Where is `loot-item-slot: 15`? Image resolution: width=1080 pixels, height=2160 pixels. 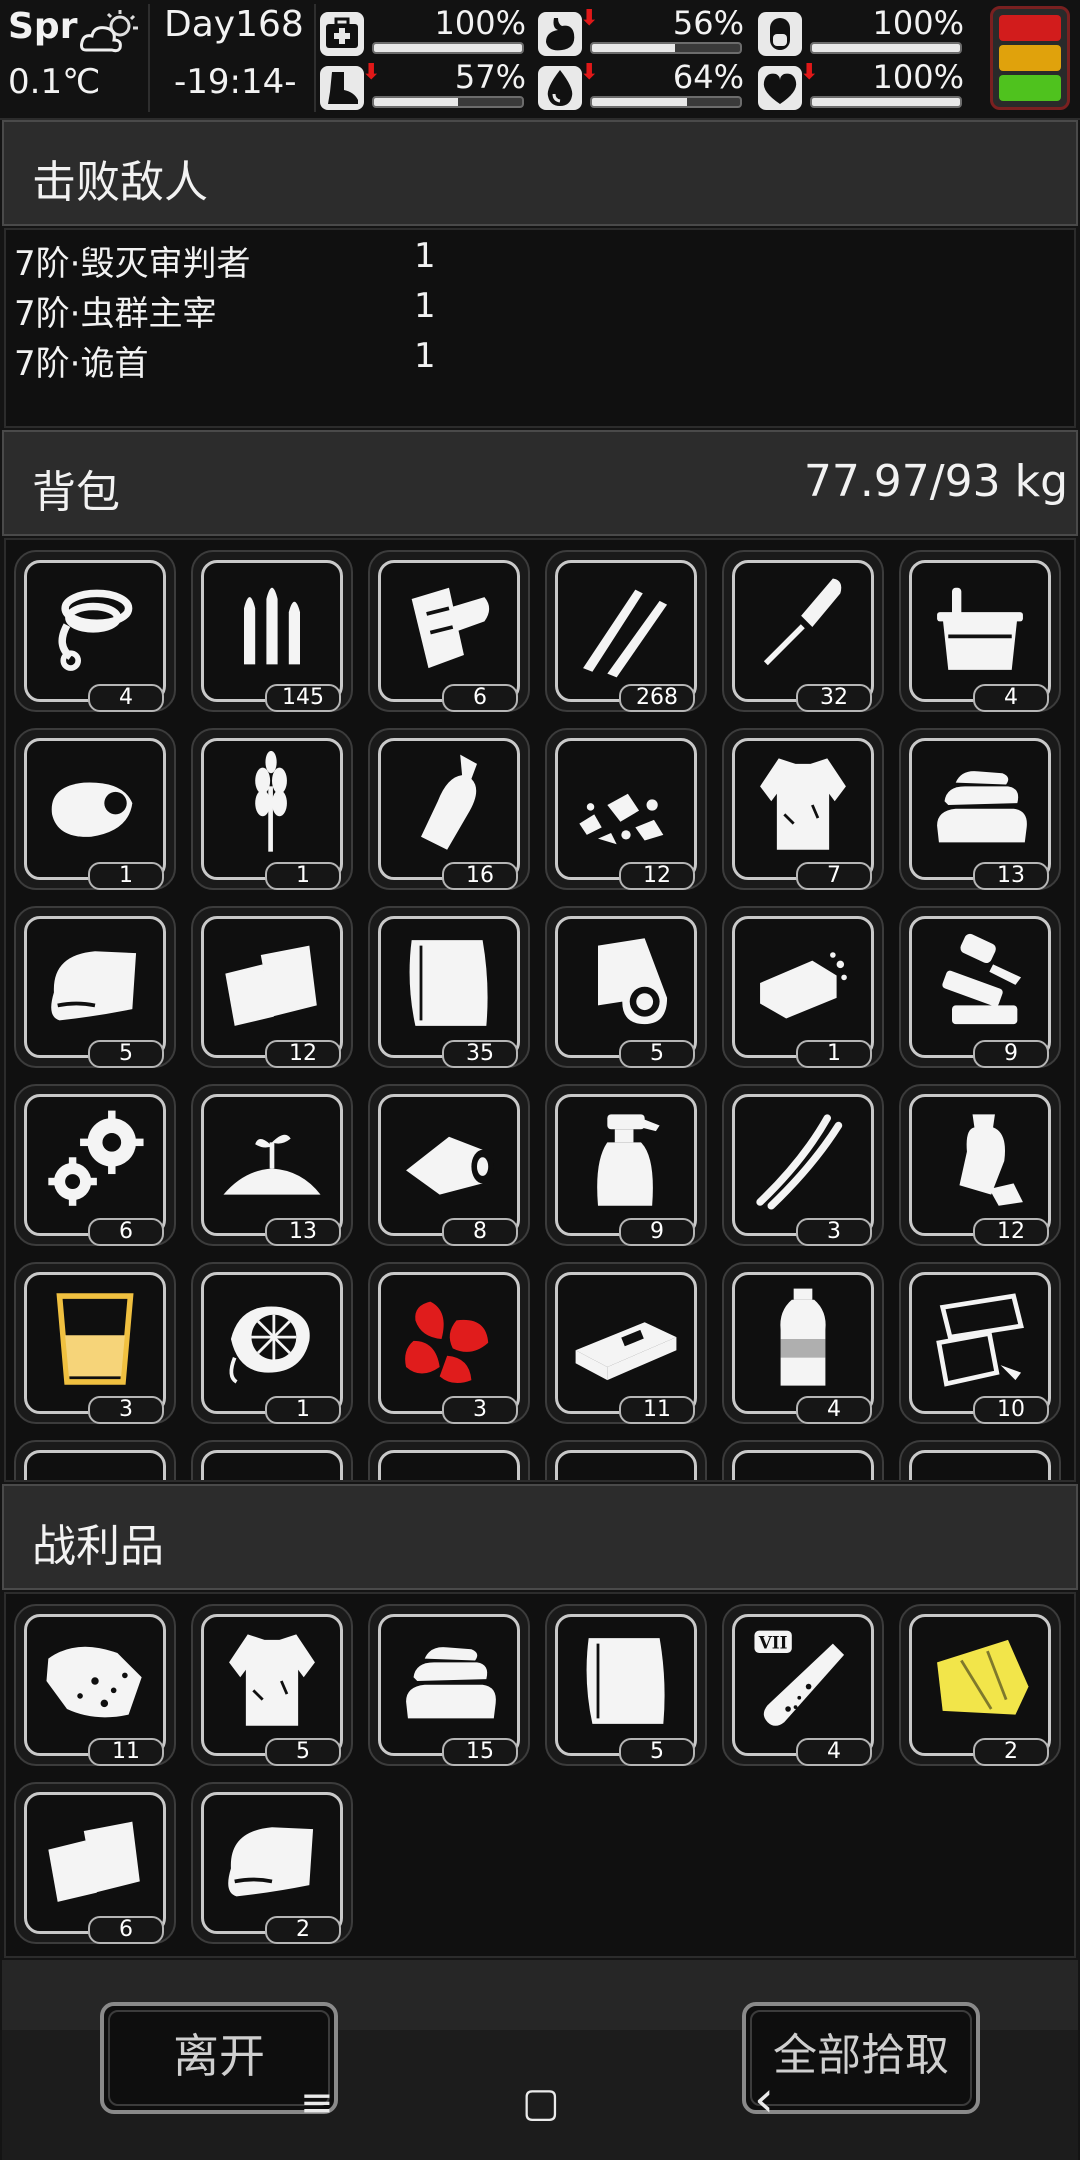
loot-item-slot: 15 is located at coordinates (449, 1685).